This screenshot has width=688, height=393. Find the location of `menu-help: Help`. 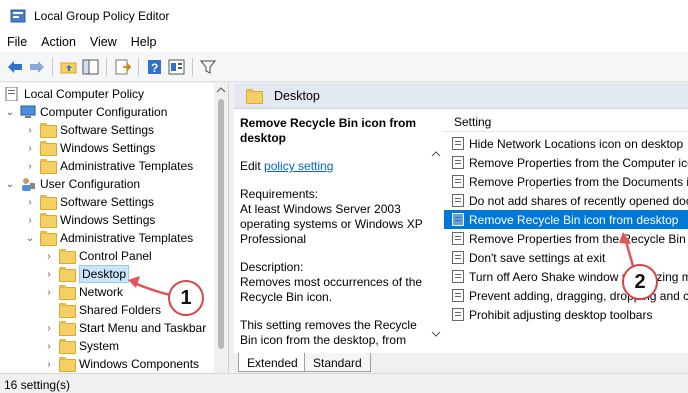

menu-help: Help is located at coordinates (144, 42).